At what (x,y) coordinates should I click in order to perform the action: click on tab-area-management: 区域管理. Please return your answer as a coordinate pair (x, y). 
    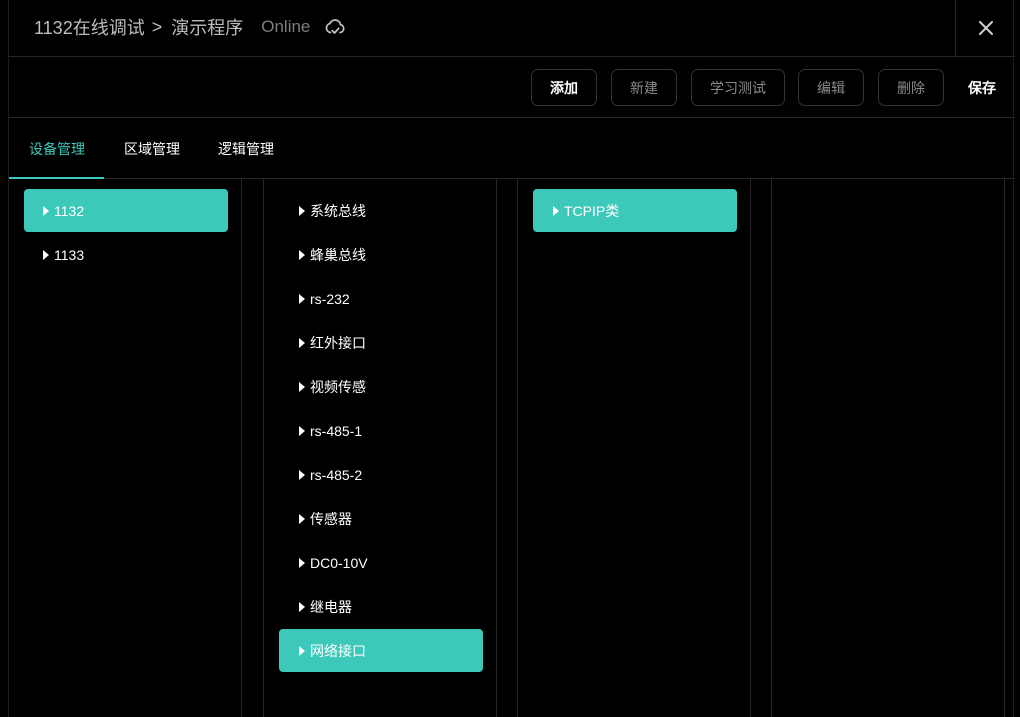
    Looking at the image, I should click on (152, 148).